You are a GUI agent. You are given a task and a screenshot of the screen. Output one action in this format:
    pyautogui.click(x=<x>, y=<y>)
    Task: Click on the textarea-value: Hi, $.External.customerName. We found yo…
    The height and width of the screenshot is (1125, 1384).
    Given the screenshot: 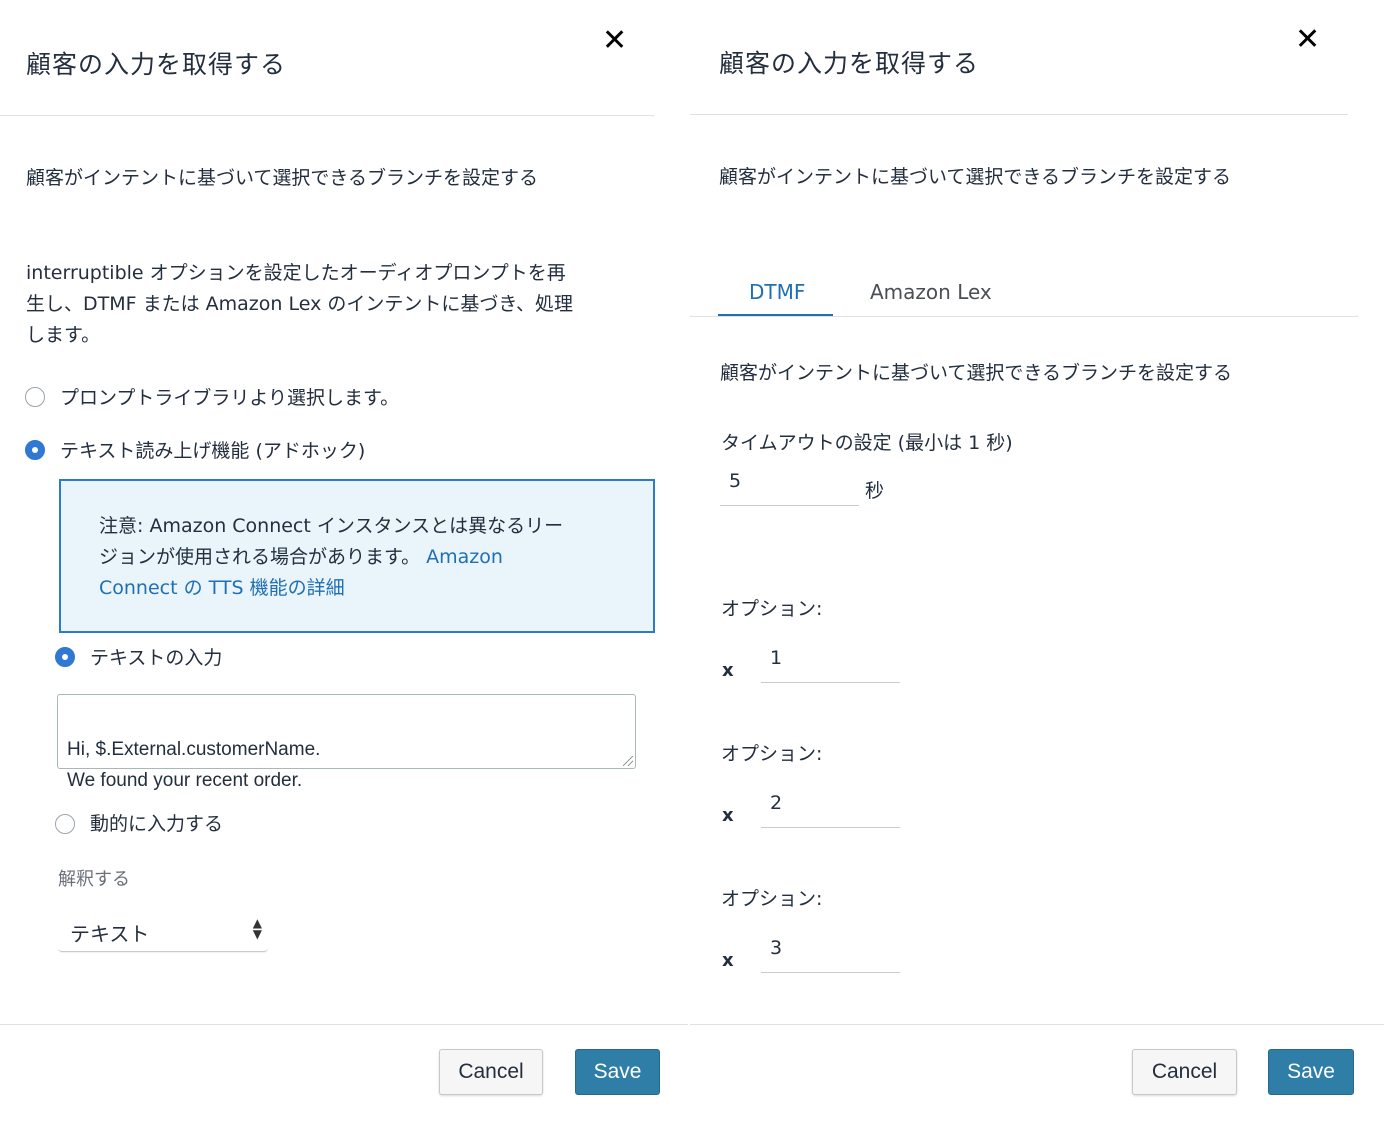 What is the action you would take?
    pyautogui.click(x=194, y=765)
    